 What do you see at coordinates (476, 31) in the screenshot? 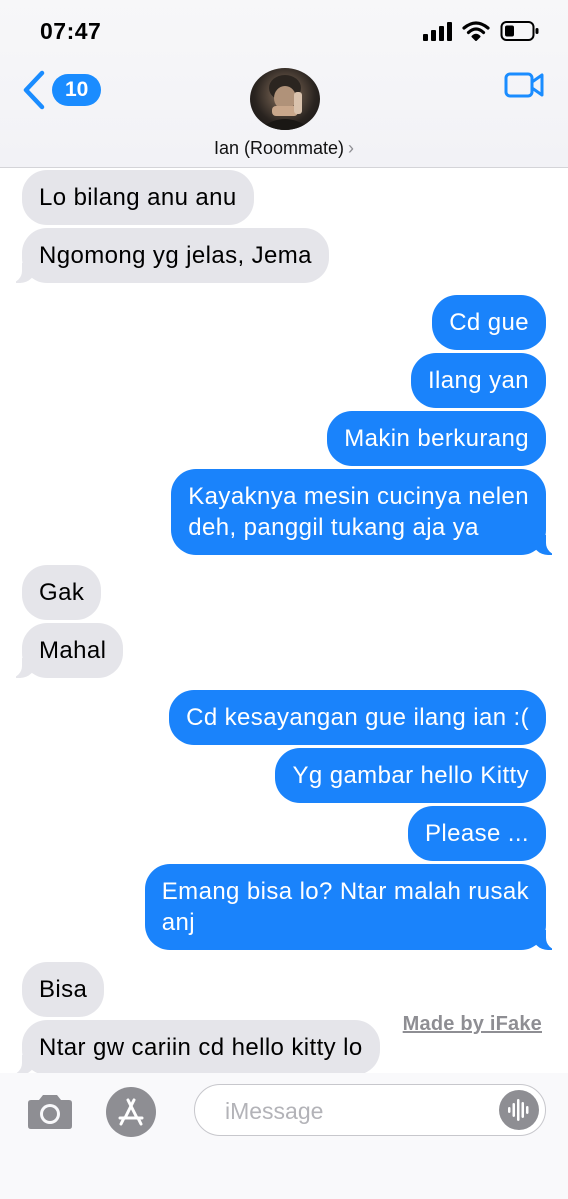
I see `wifi-icon` at bounding box center [476, 31].